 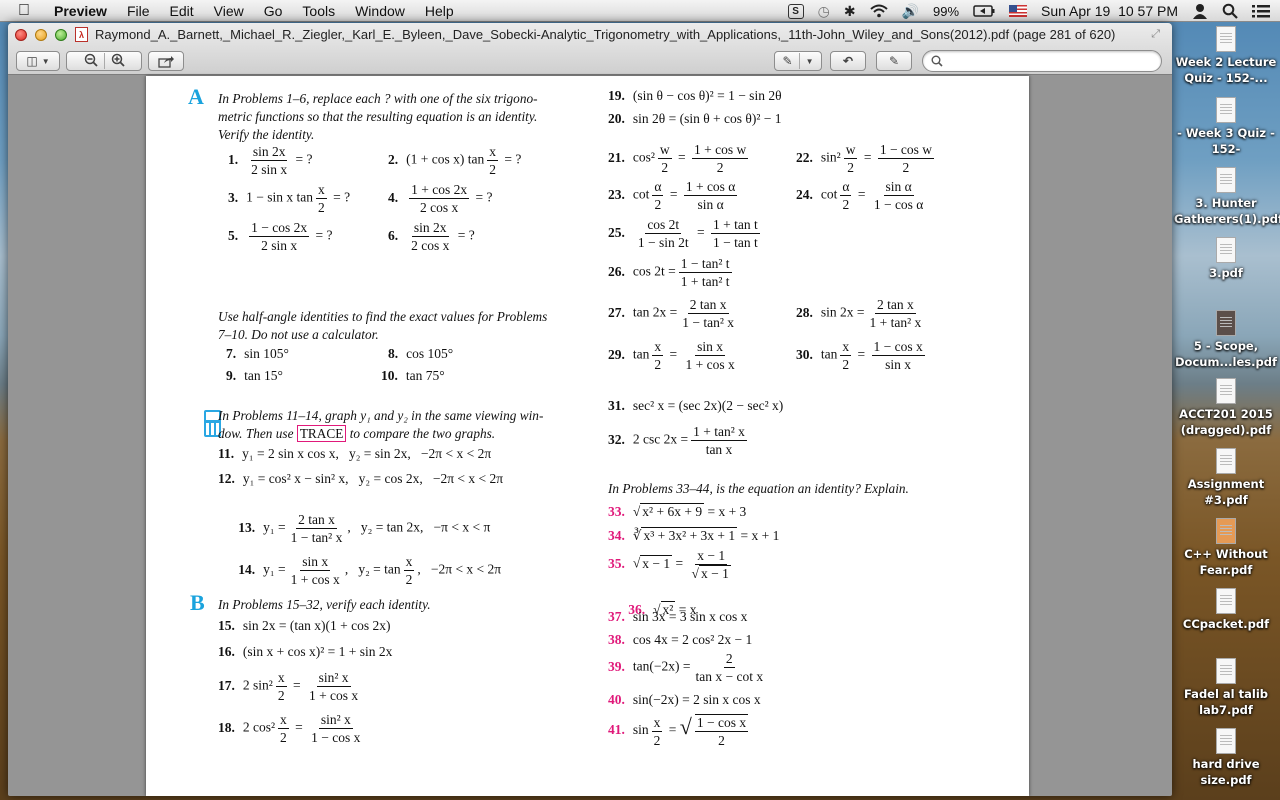 I want to click on desktop-file-label: Fadel al talib lab7.pdf, so click(x=1226, y=702).